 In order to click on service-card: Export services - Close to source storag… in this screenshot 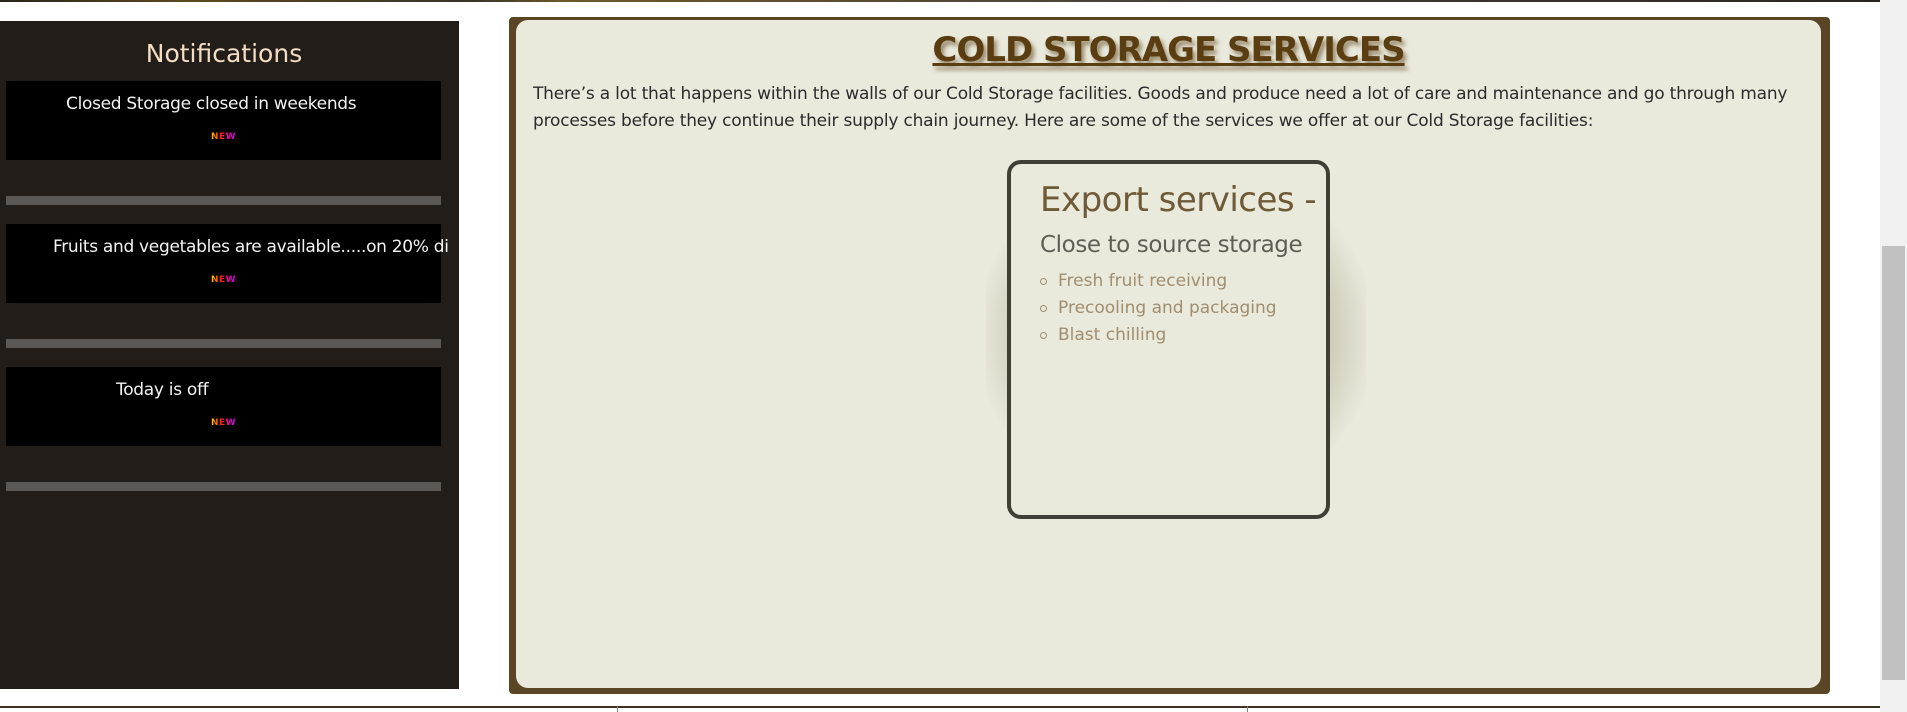, I will do `click(1168, 339)`.